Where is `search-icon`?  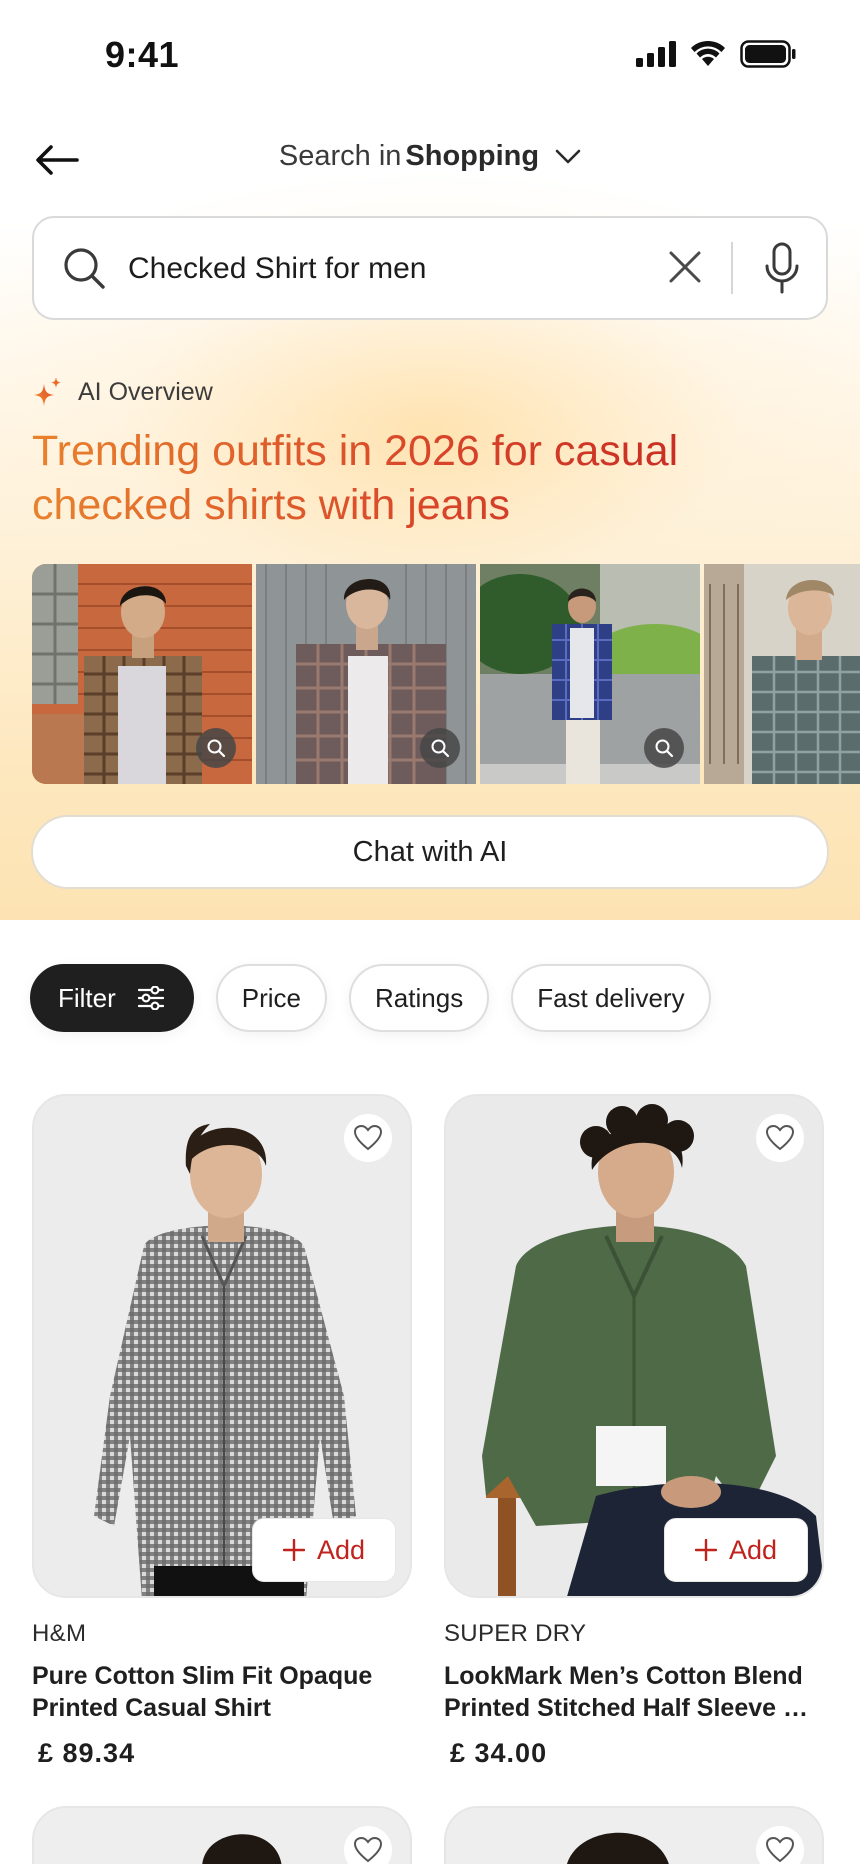 search-icon is located at coordinates (84, 268).